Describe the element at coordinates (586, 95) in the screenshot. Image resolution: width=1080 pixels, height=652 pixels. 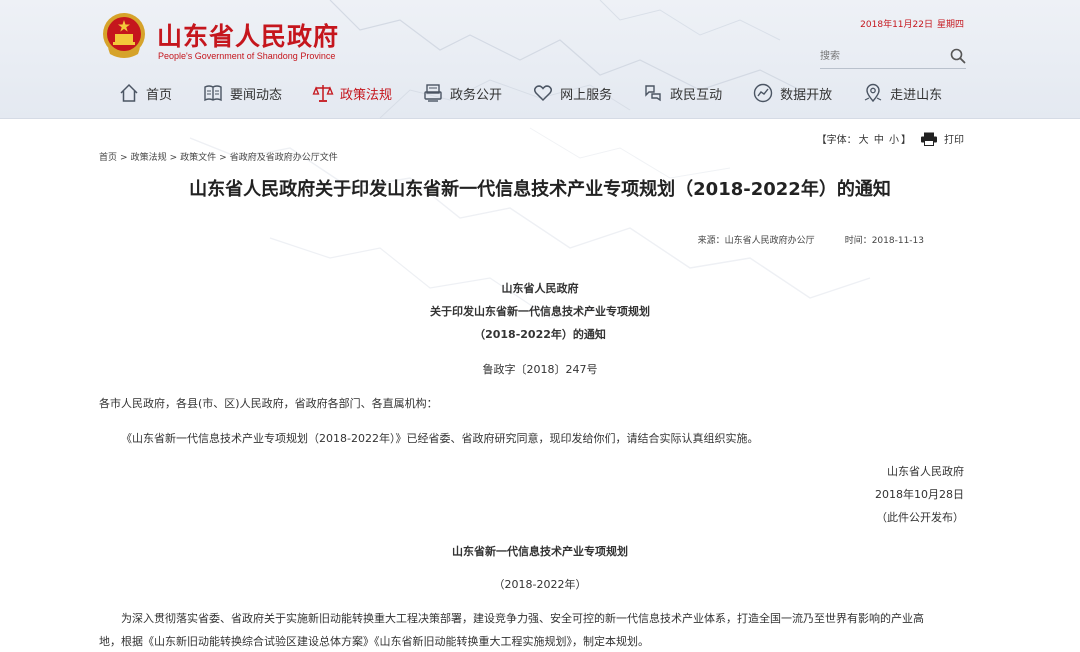
I see `nav-item-label: 网上服务` at that location.